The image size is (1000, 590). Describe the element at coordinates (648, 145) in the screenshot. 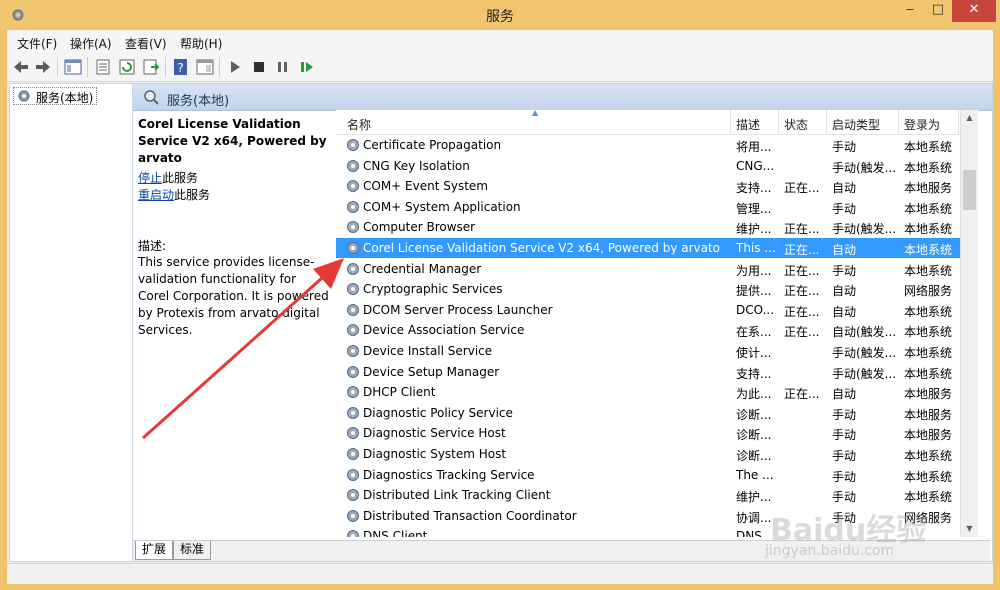

I see `service-row: Certificate Propagation 将用... 手动 本地系统` at that location.